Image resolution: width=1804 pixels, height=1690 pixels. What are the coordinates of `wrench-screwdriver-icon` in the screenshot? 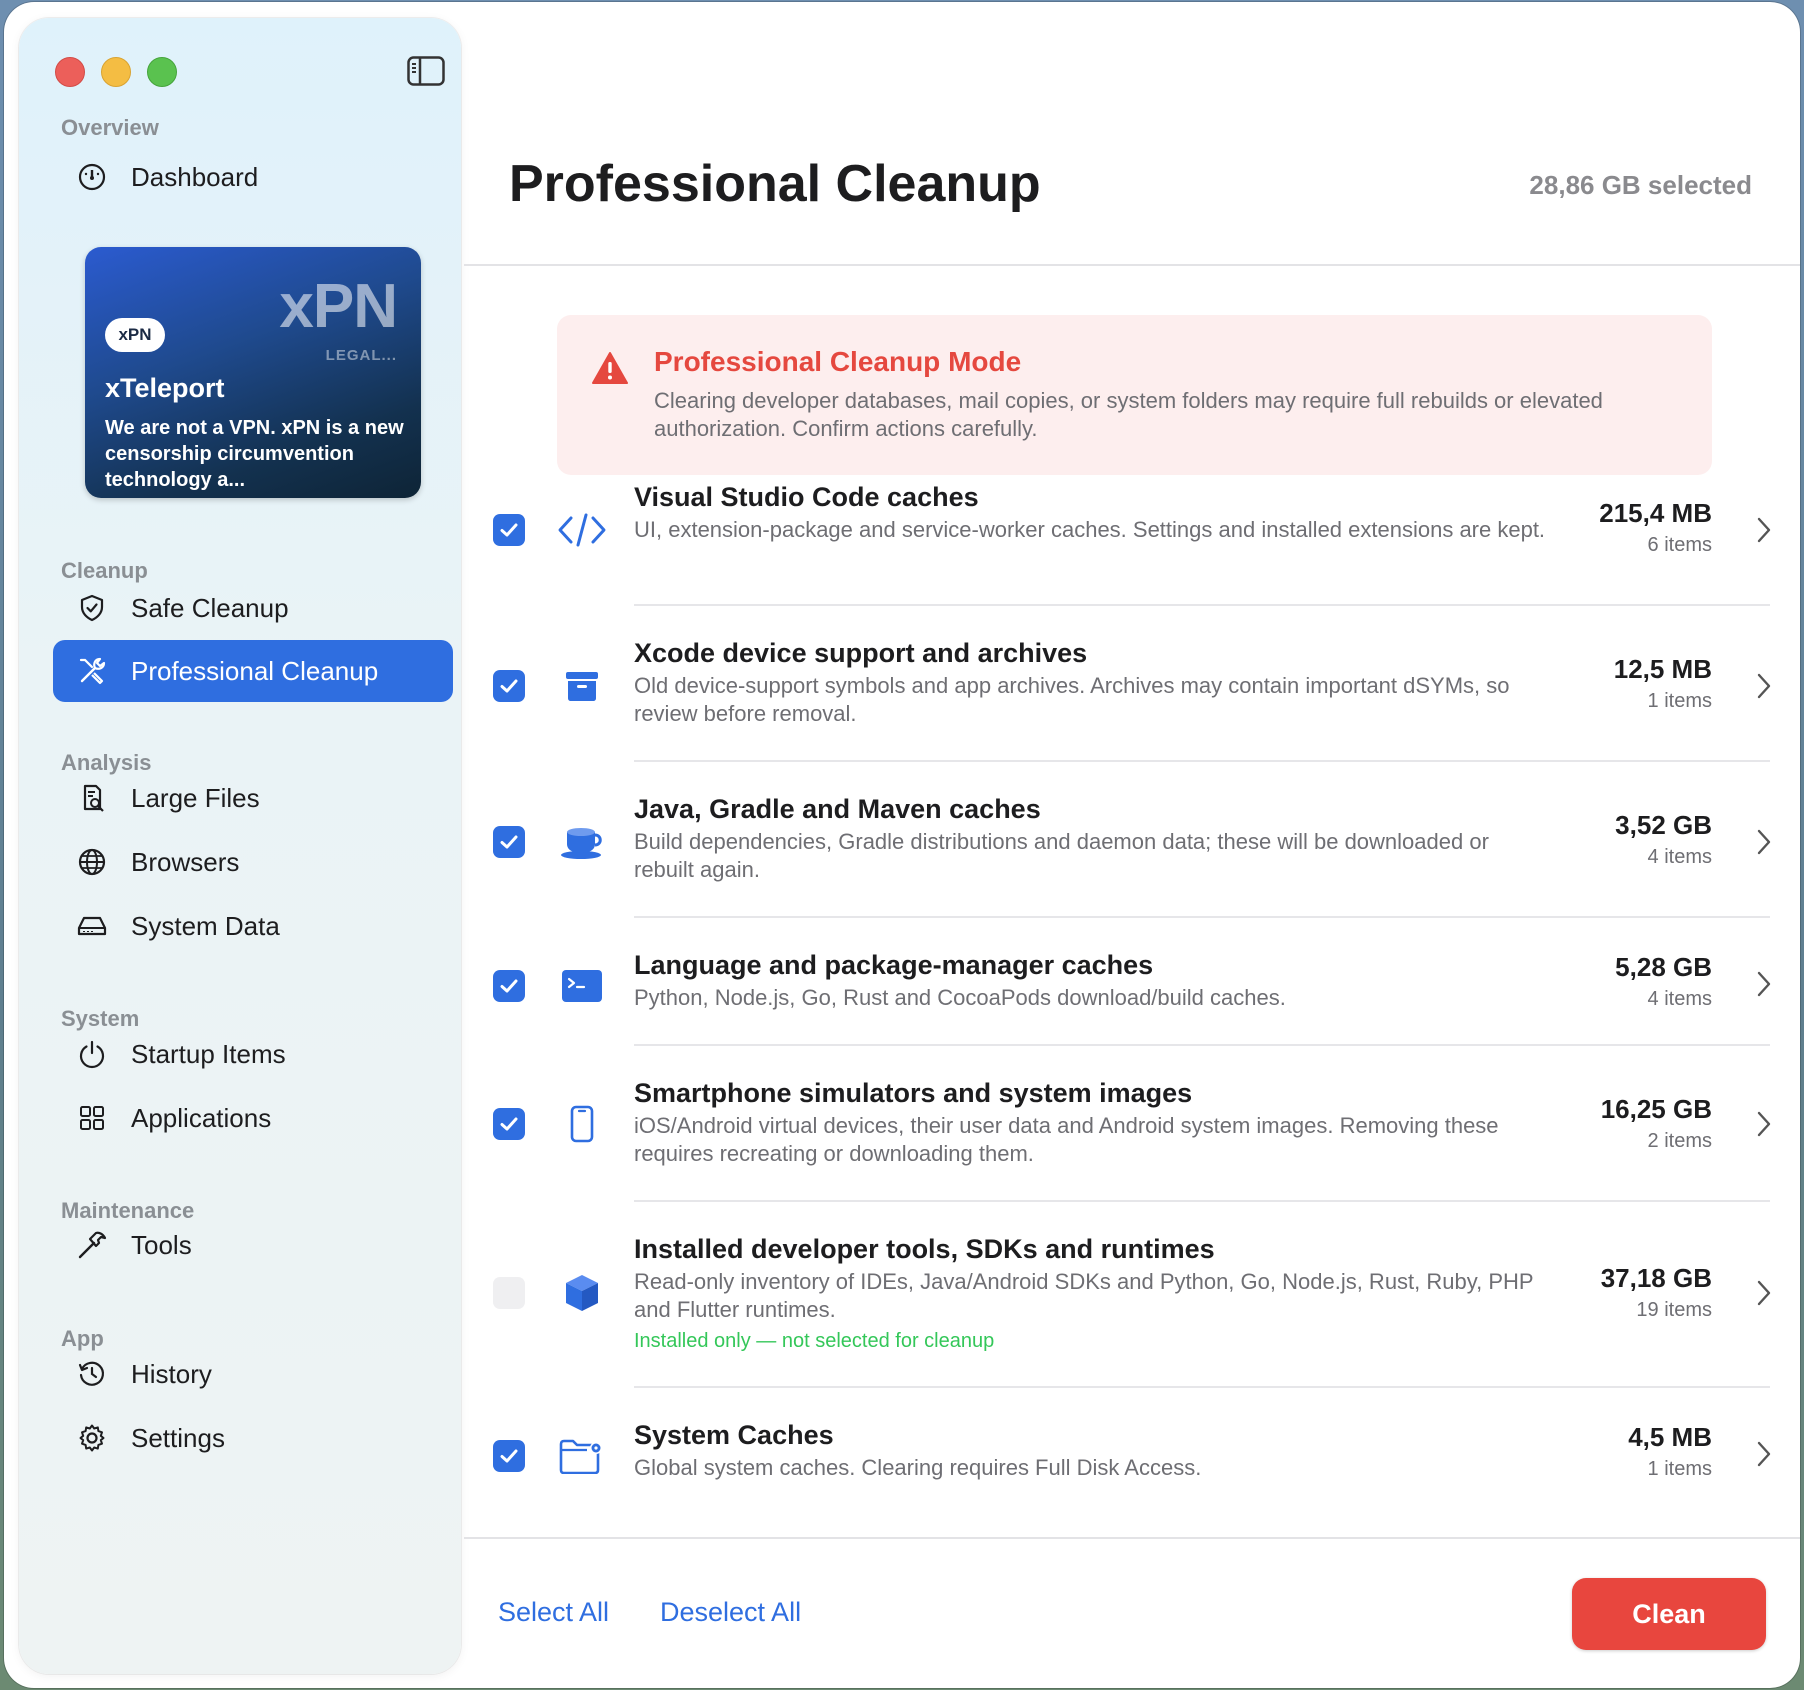 It's located at (92, 671).